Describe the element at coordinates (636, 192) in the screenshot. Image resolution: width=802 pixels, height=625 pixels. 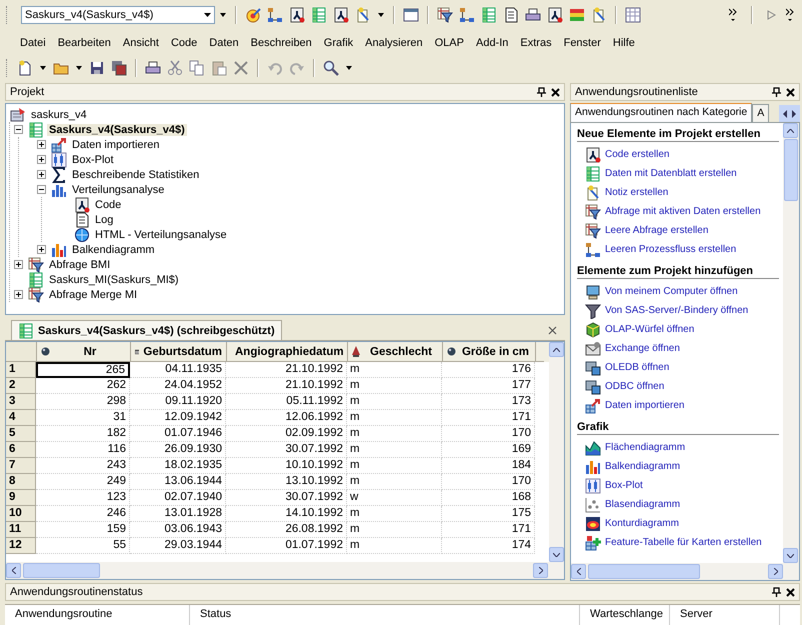
I see `routine-link: Notiz erstellen` at that location.